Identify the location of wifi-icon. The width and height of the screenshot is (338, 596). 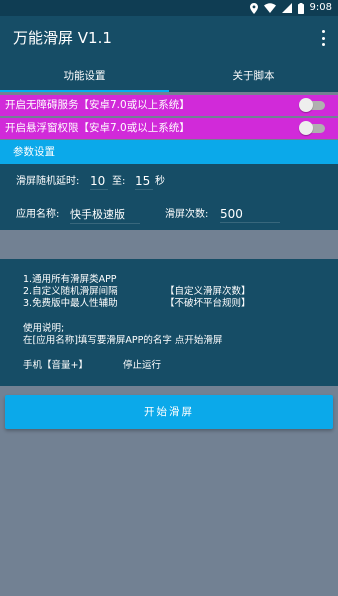
(269, 8).